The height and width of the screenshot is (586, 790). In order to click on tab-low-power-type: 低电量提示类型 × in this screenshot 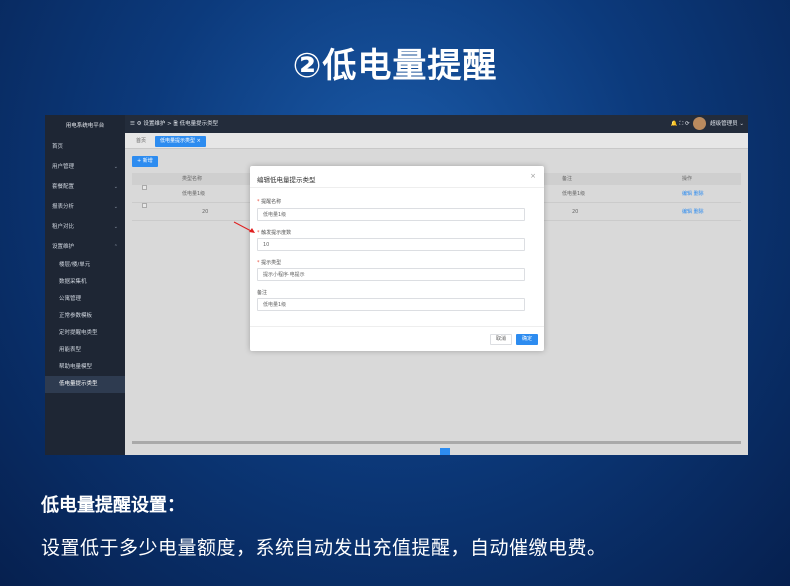, I will do `click(180, 141)`.